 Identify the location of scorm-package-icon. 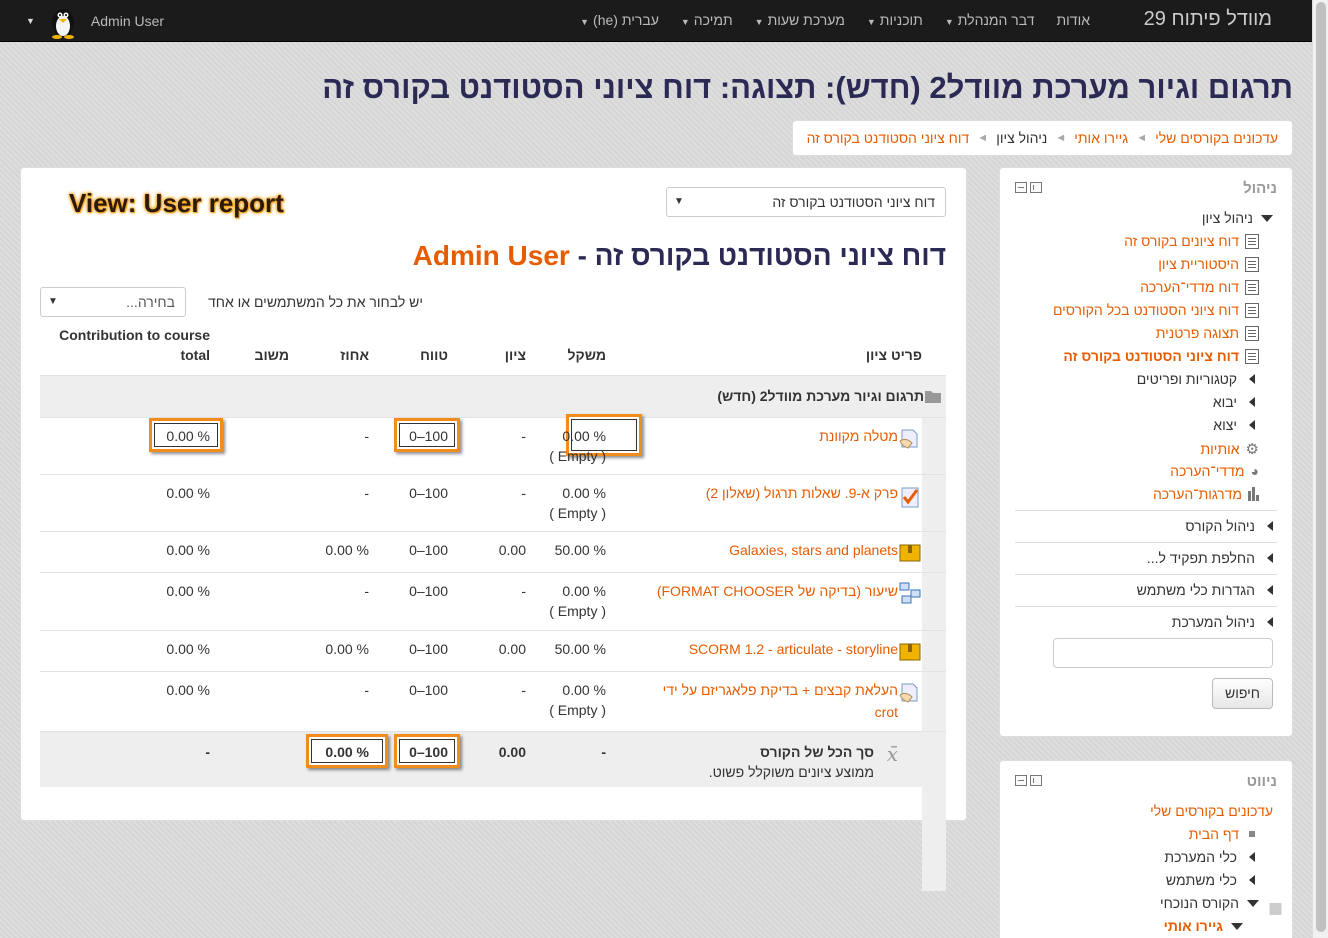
(910, 553).